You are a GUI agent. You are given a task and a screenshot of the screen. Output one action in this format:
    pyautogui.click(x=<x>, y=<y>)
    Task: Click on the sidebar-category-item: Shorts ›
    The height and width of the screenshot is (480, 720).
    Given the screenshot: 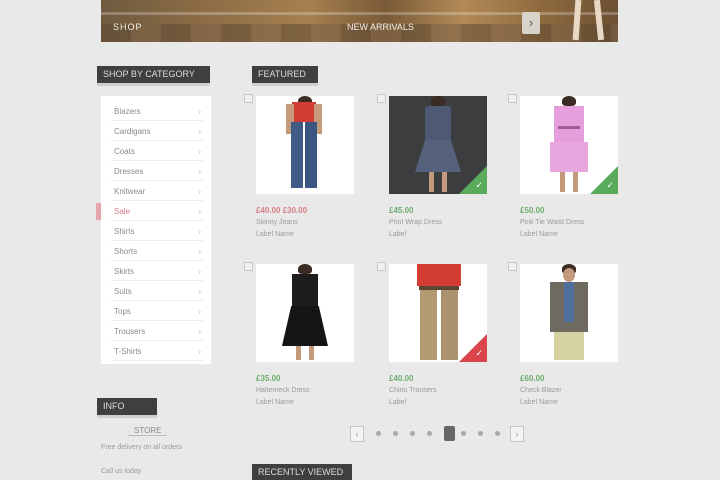 What is the action you would take?
    pyautogui.click(x=157, y=251)
    